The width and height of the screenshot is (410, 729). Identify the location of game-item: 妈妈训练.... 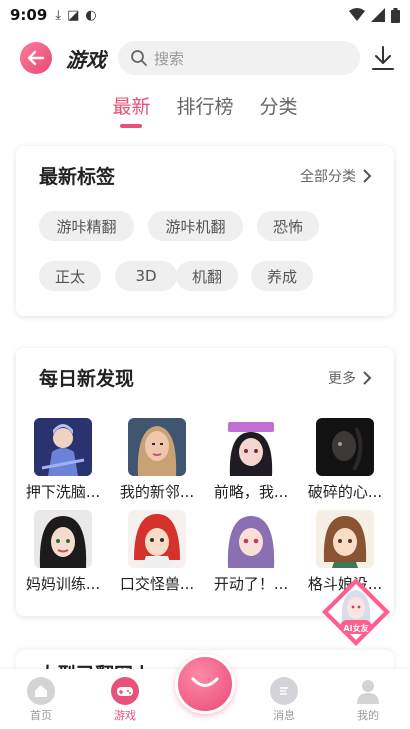
(63, 552).